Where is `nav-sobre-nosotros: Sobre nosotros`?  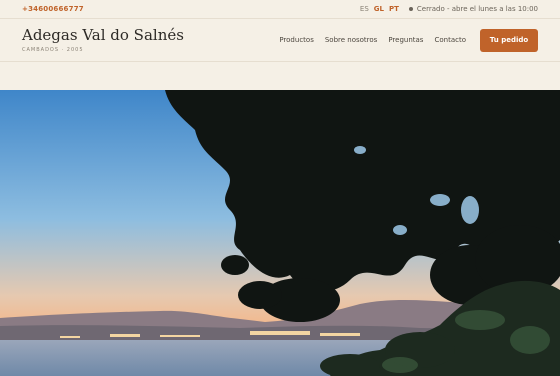 nav-sobre-nosotros: Sobre nosotros is located at coordinates (351, 40).